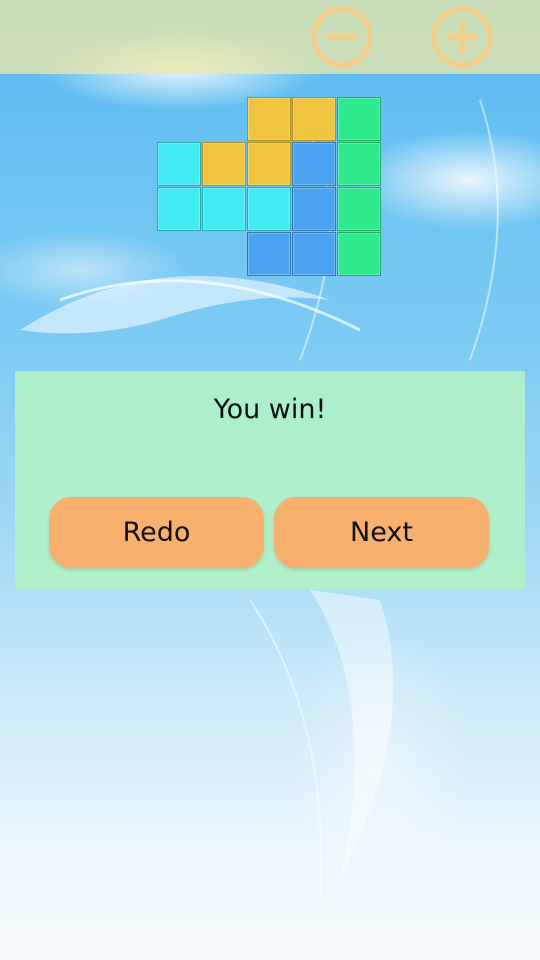 The height and width of the screenshot is (960, 540). What do you see at coordinates (270, 409) in the screenshot?
I see `win-message: You win!` at bounding box center [270, 409].